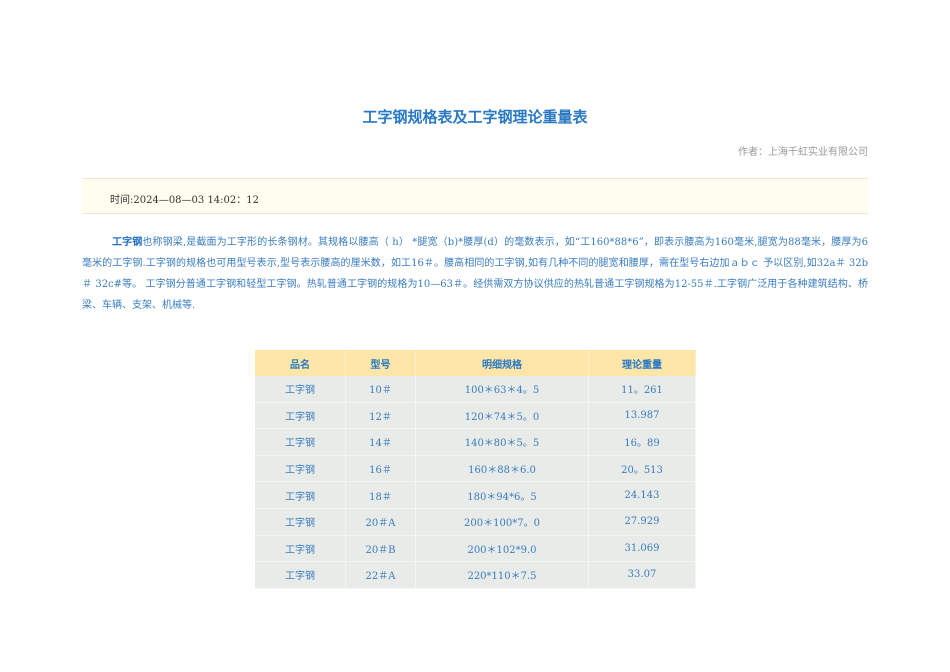  I want to click on time-box: 时间:2024—08—03 14:02：12, so click(475, 196).